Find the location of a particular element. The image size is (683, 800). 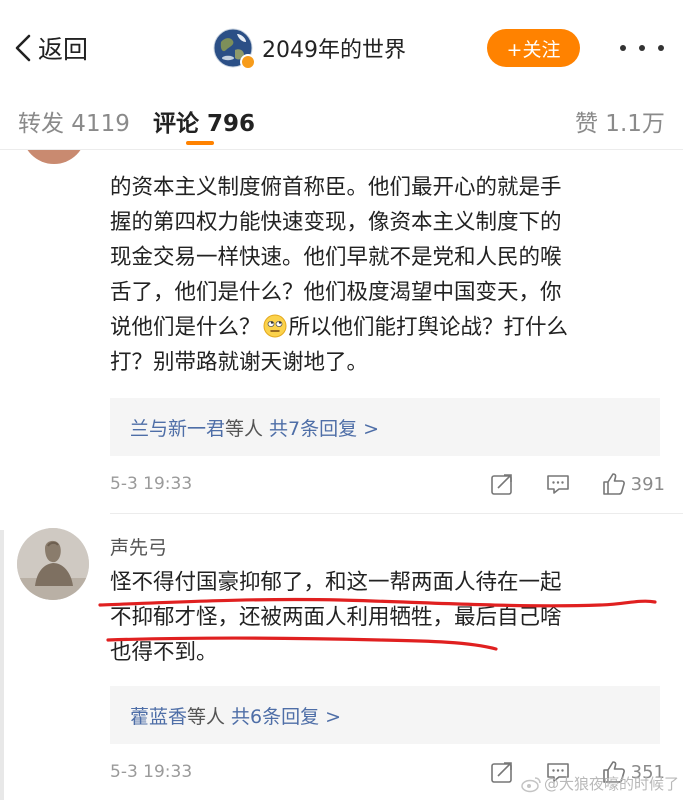

reply-author-link: 藿蓝香 is located at coordinates (158, 715).